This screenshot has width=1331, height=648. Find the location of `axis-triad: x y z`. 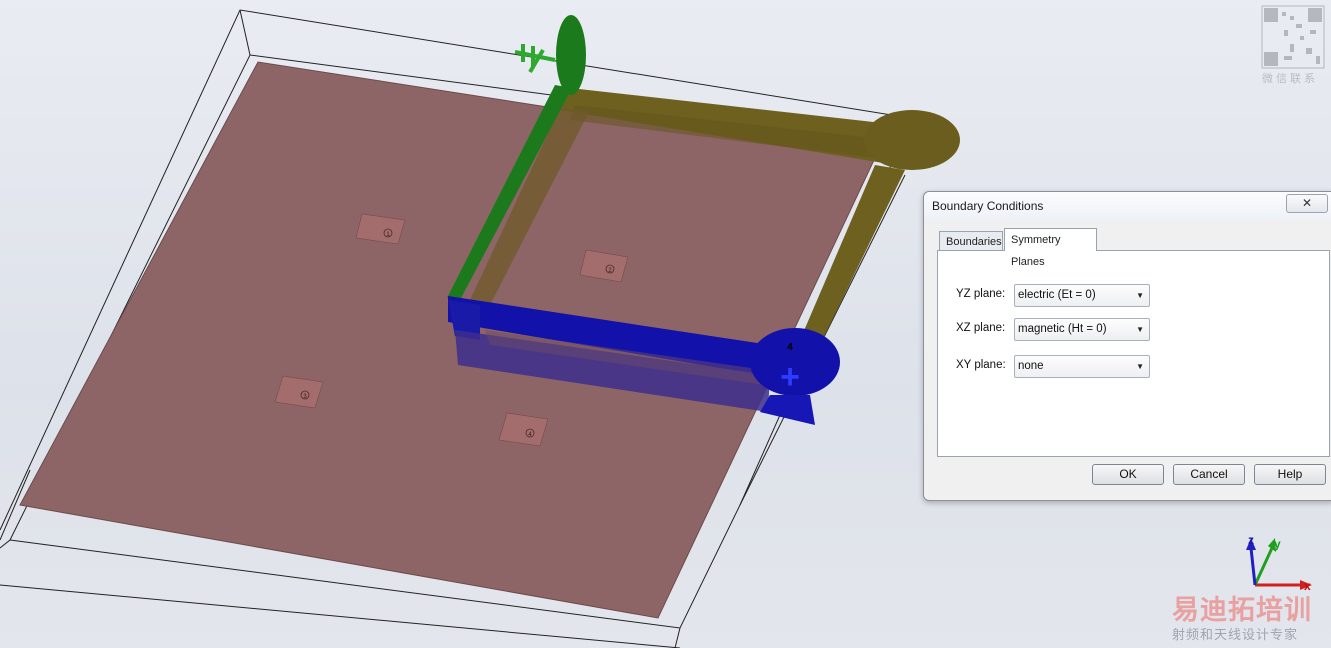

axis-triad: x y z is located at coordinates (1279, 563).